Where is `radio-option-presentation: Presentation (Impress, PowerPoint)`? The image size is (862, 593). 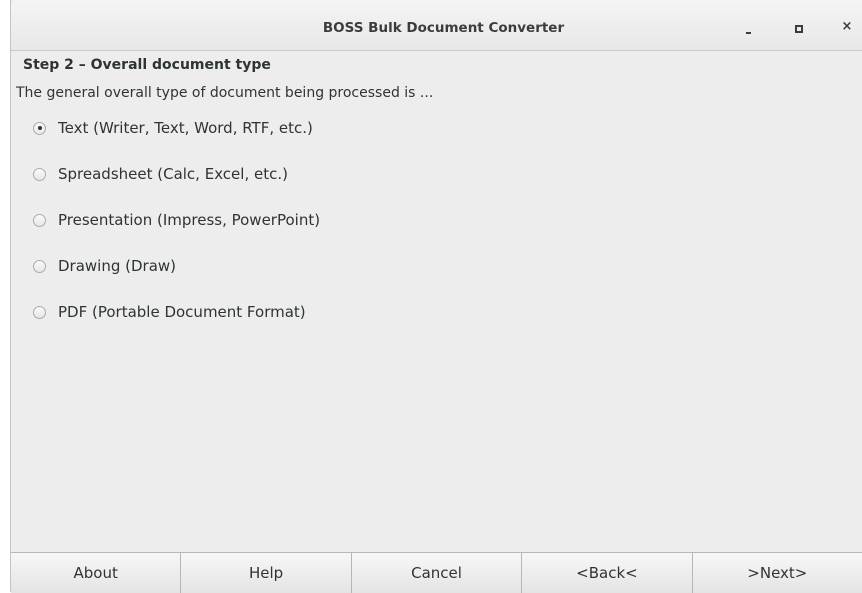 radio-option-presentation: Presentation (Impress, PowerPoint) is located at coordinates (283, 220).